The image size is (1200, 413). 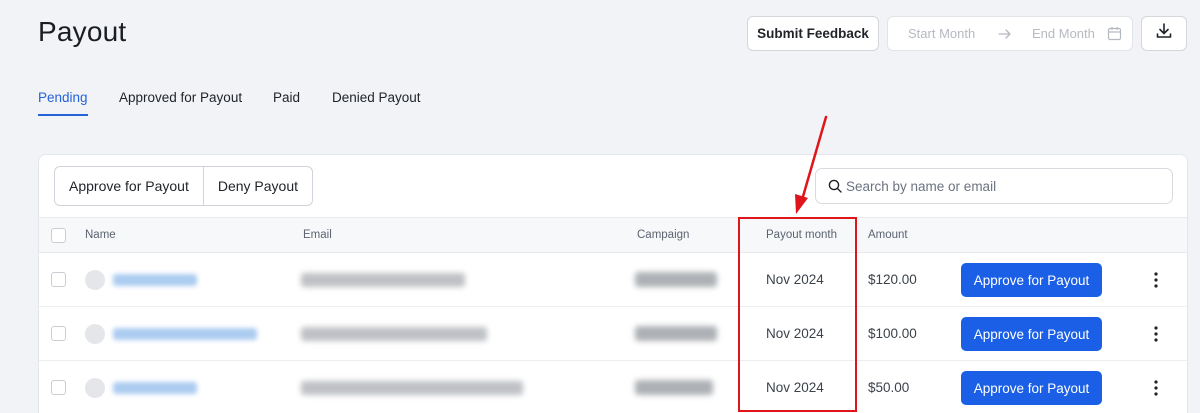 I want to click on column-campaign: Campaign, so click(x=663, y=235).